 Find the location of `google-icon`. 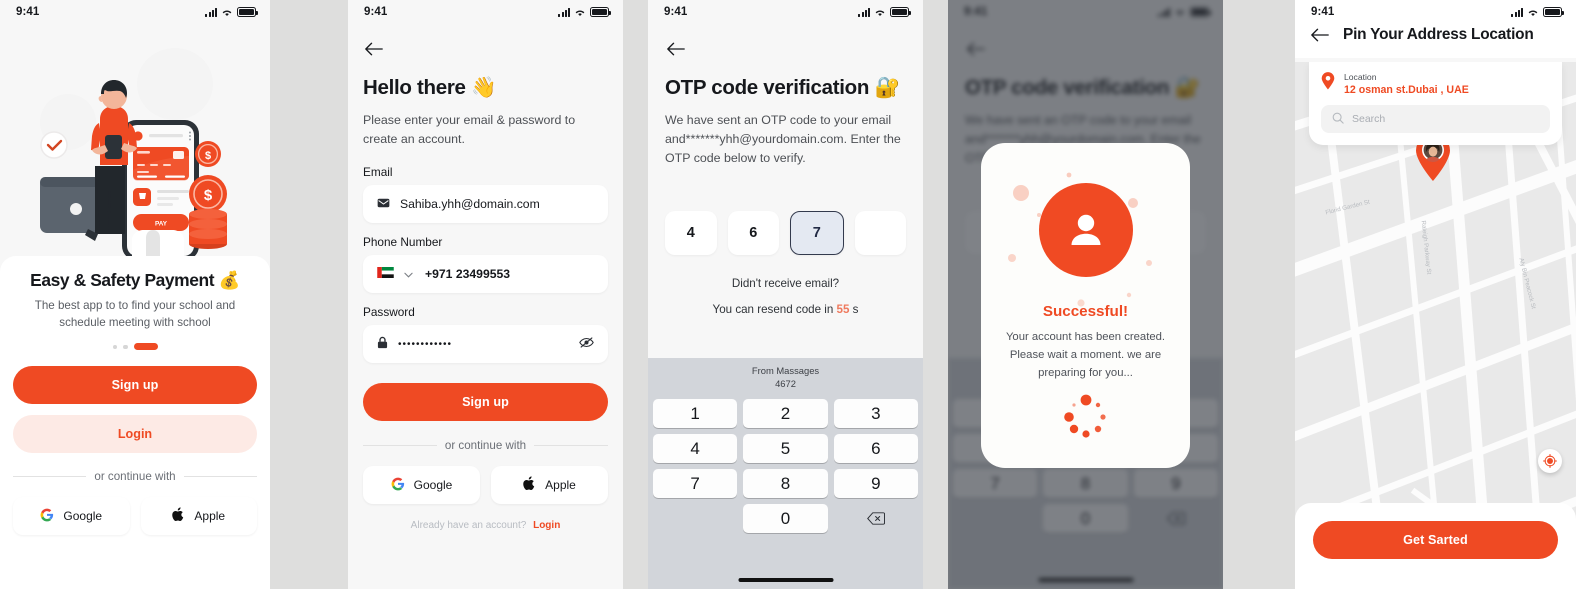

google-icon is located at coordinates (398, 485).